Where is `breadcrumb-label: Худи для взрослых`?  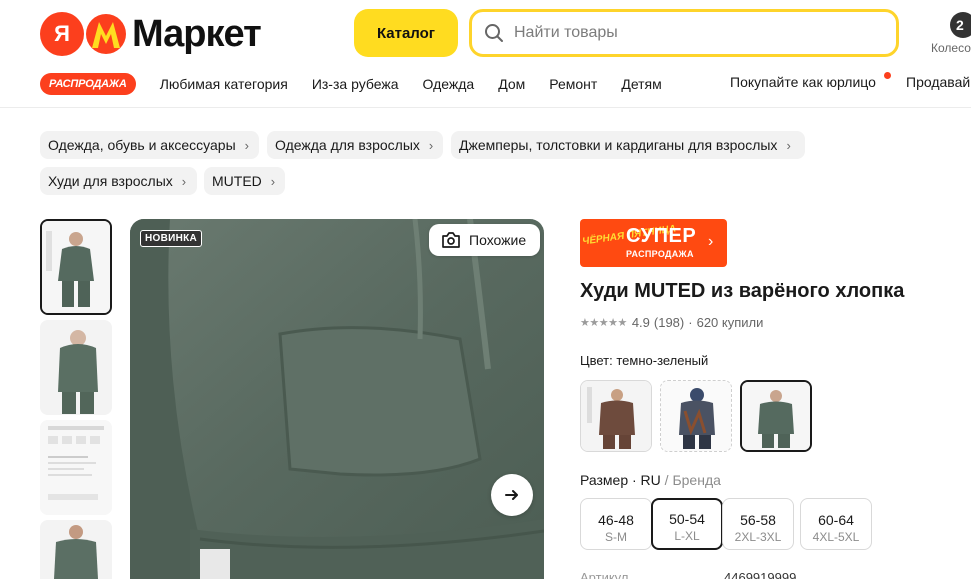 breadcrumb-label: Худи для взрослых is located at coordinates (110, 181).